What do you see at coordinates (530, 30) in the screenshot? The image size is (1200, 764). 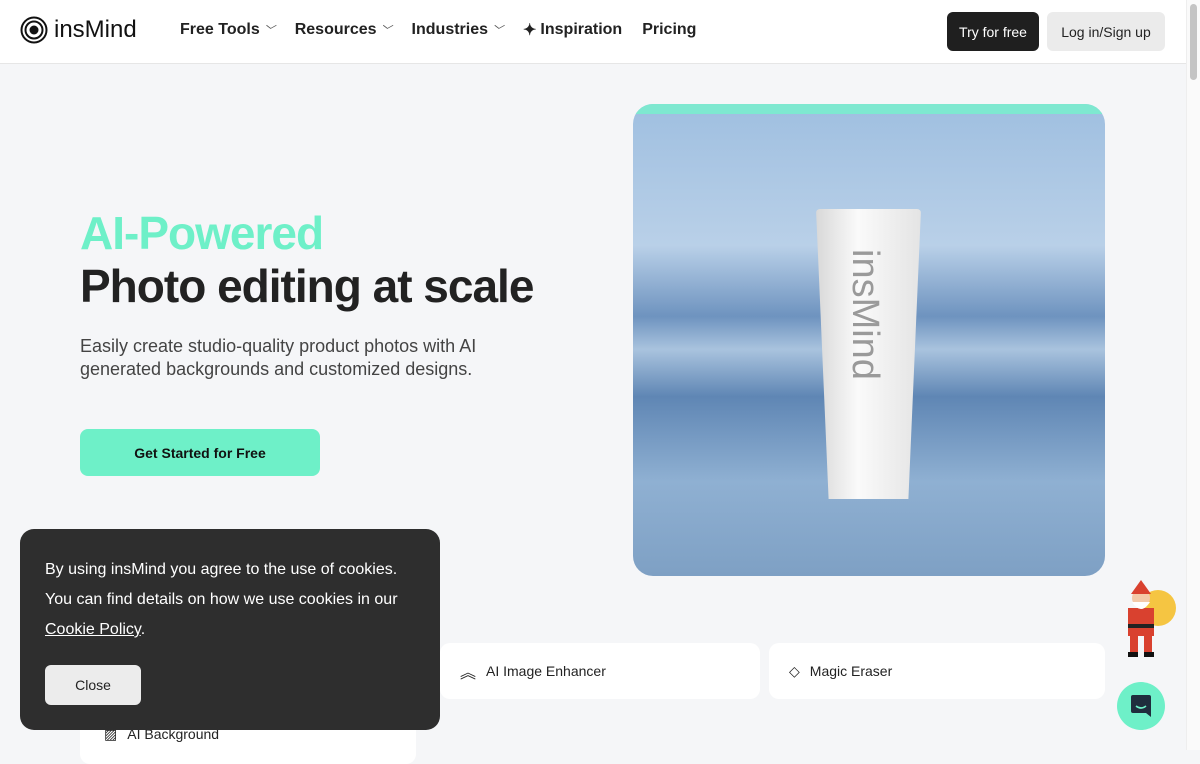 I see `sparkle-icon: ✦` at bounding box center [530, 30].